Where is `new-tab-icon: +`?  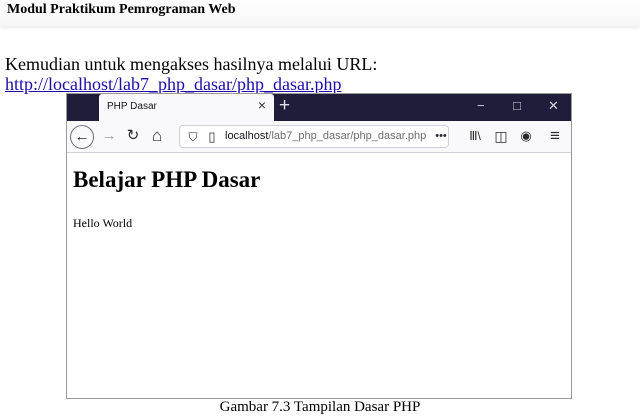
new-tab-icon: + is located at coordinates (284, 106).